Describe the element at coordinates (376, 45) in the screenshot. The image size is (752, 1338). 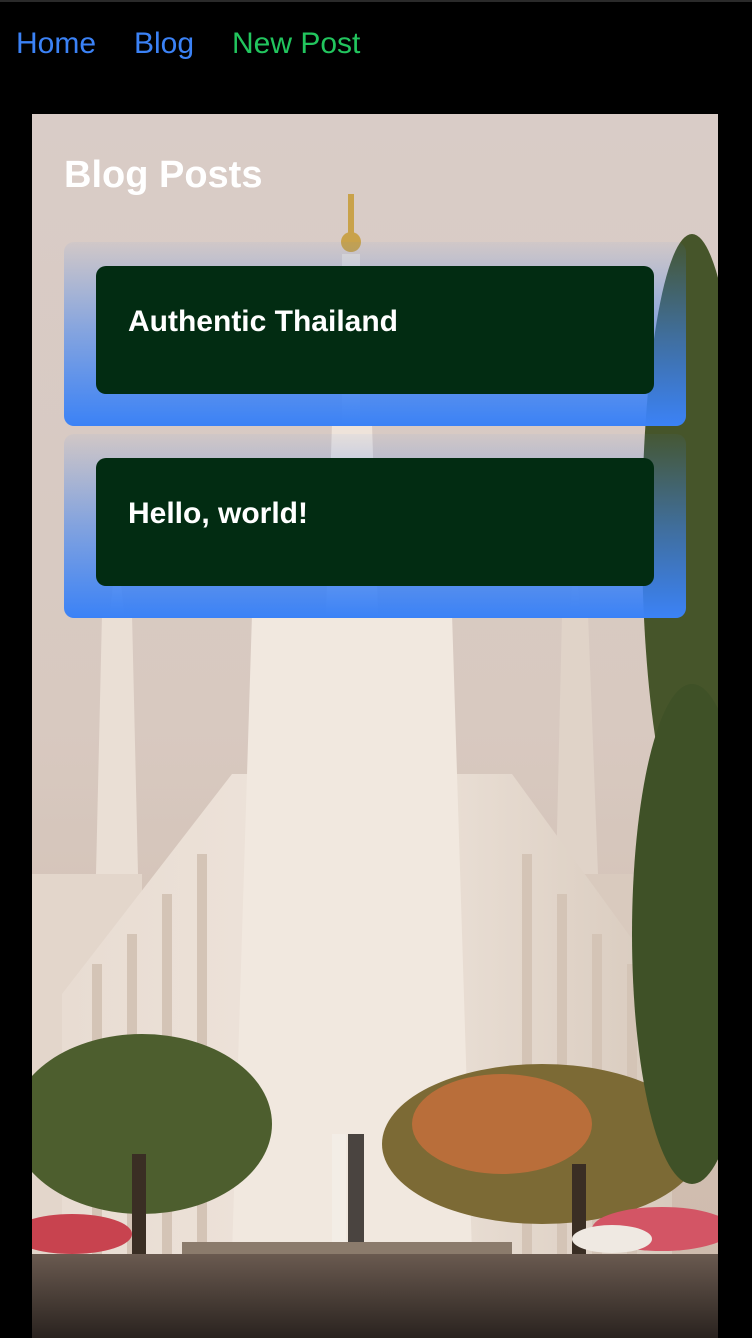
I see `top-nav: Home Blog New Post` at that location.